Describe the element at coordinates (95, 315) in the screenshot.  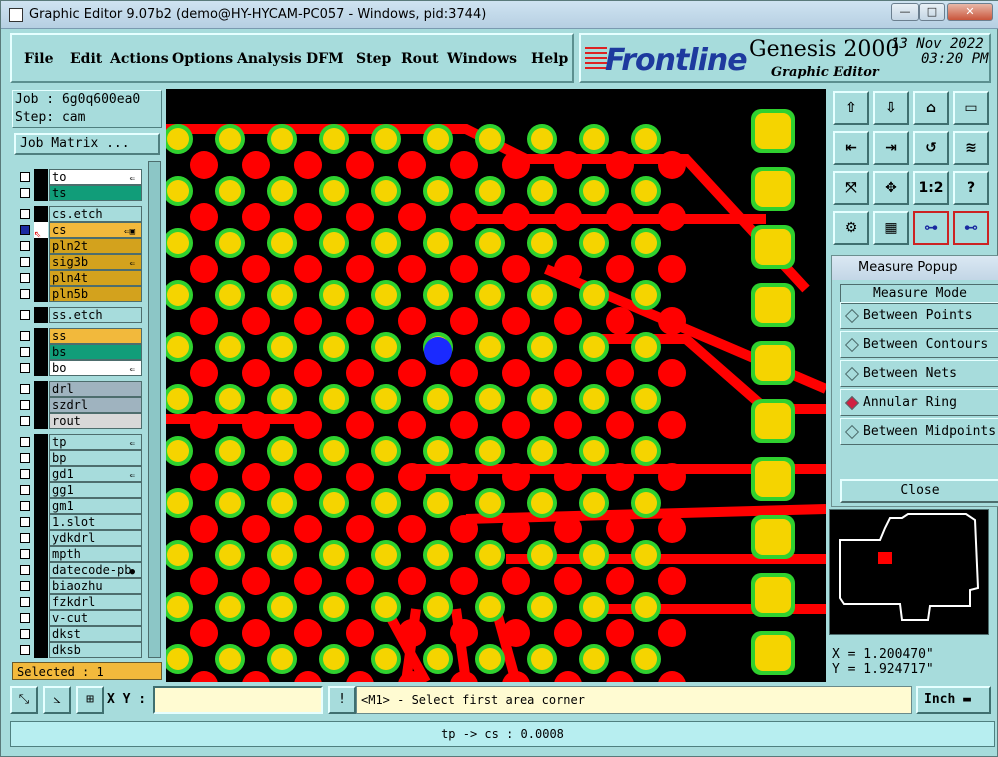
I see `layer-name: ss.etch` at that location.